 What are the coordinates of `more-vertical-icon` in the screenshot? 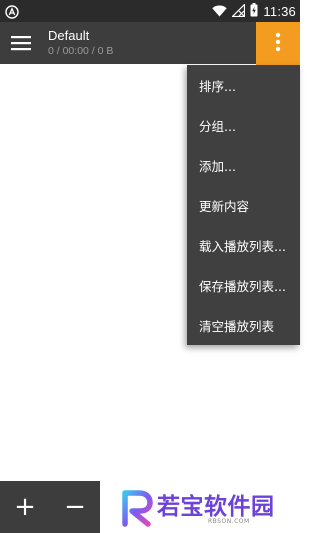 It's located at (278, 44).